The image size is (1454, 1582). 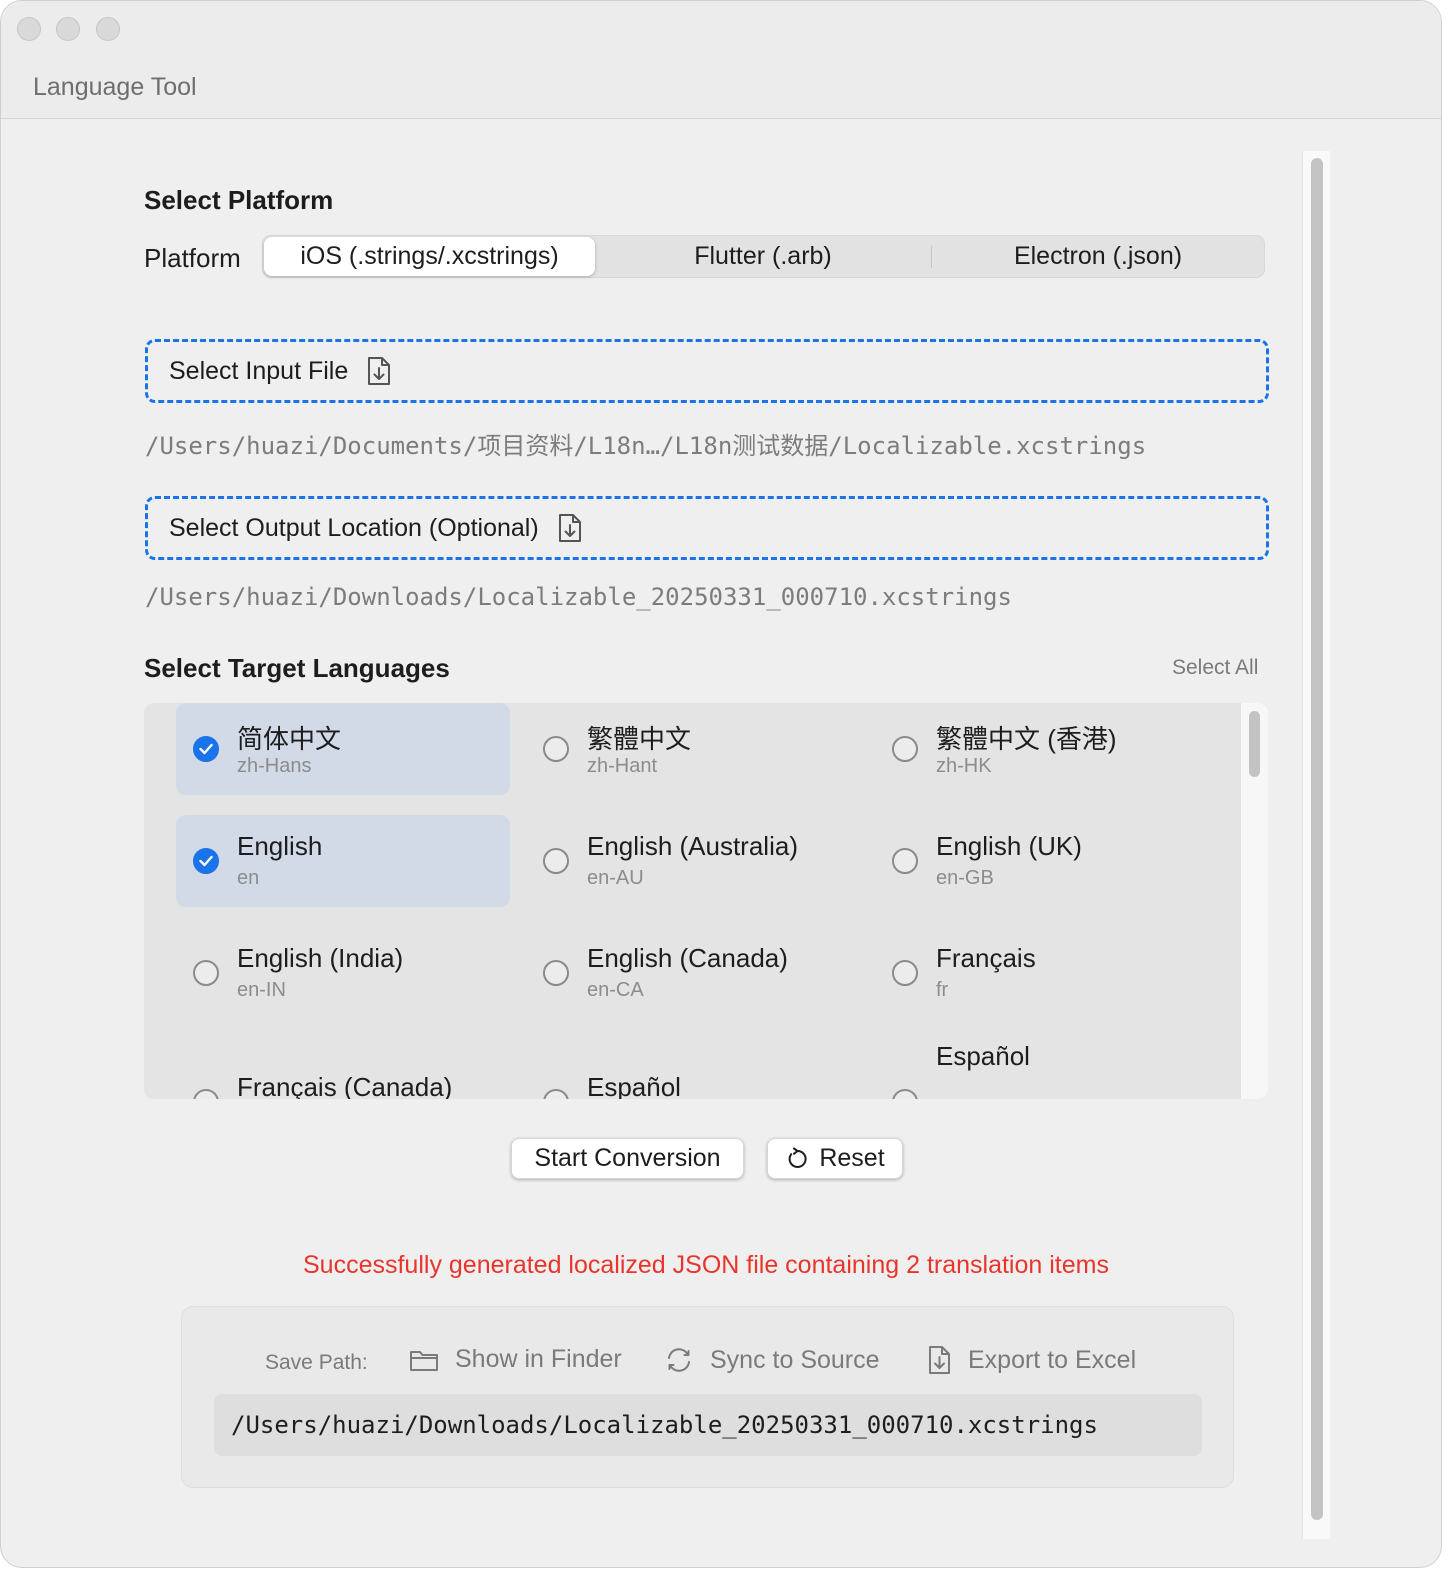 What do you see at coordinates (707, 528) in the screenshot?
I see `select-output-location-button: Select Output Location (Optional)` at bounding box center [707, 528].